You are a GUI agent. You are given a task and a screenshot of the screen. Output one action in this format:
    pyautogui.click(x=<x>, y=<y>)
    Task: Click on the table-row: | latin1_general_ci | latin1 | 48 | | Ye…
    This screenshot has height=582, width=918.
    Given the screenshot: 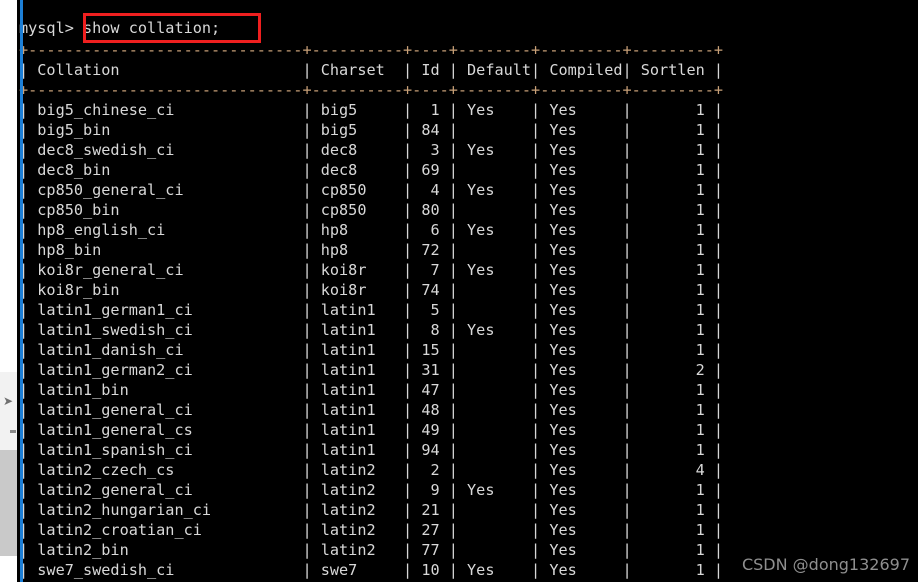 What is the action you would take?
    pyautogui.click(x=371, y=410)
    